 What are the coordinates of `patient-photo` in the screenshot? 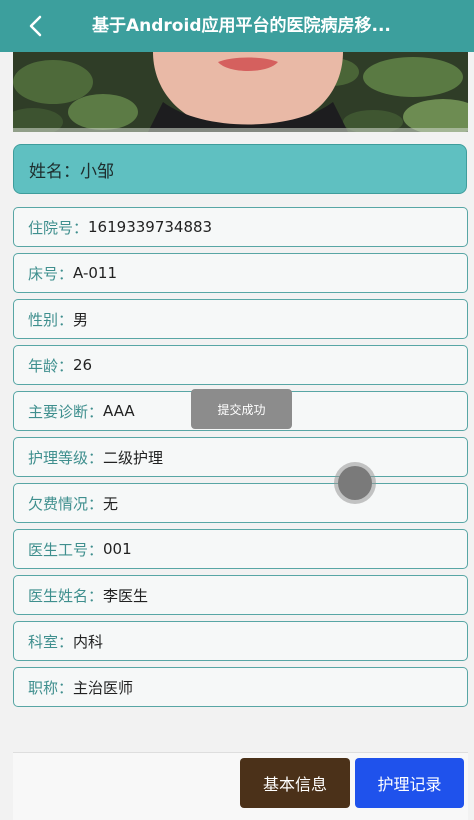 It's located at (240, 92).